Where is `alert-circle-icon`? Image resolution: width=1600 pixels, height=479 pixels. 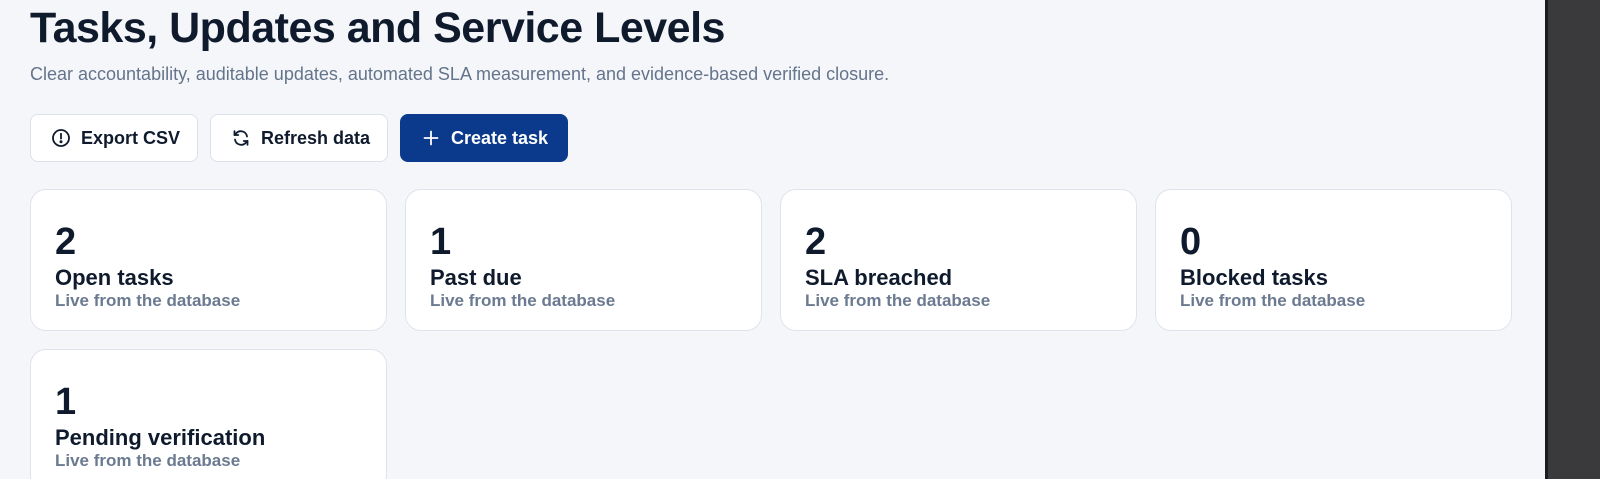
alert-circle-icon is located at coordinates (61, 138).